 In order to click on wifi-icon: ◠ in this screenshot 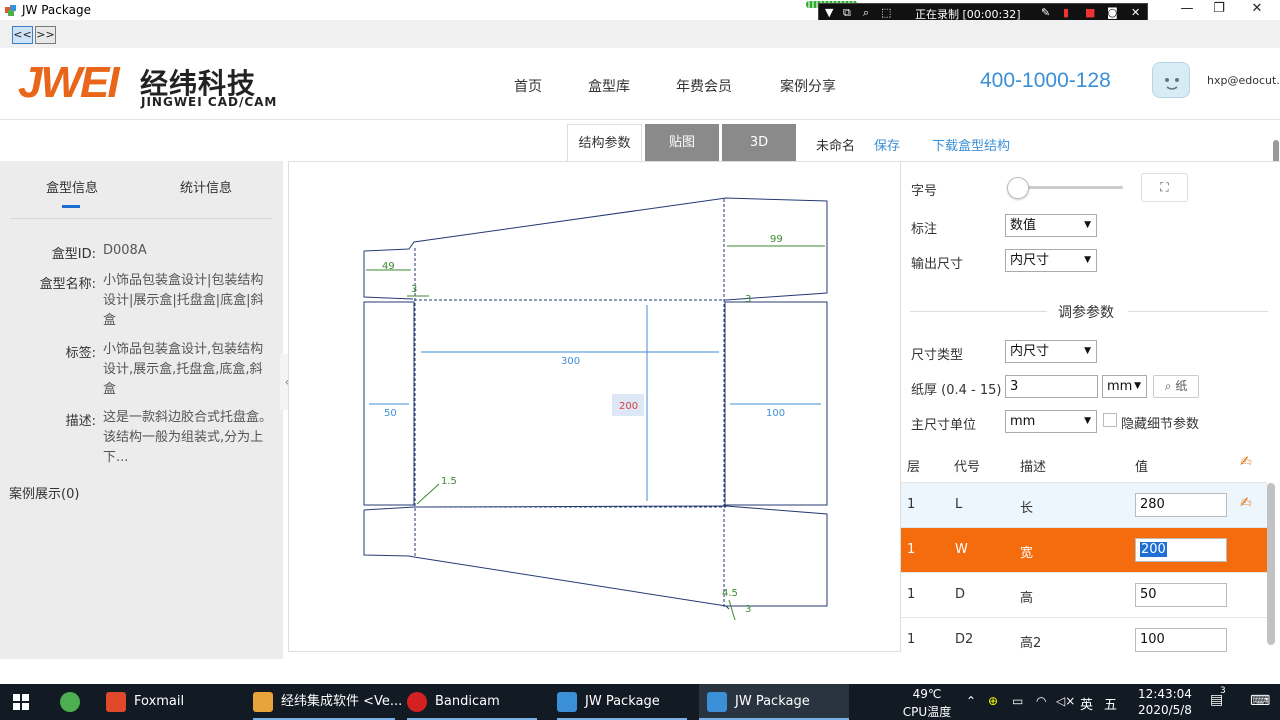, I will do `click(1041, 701)`.